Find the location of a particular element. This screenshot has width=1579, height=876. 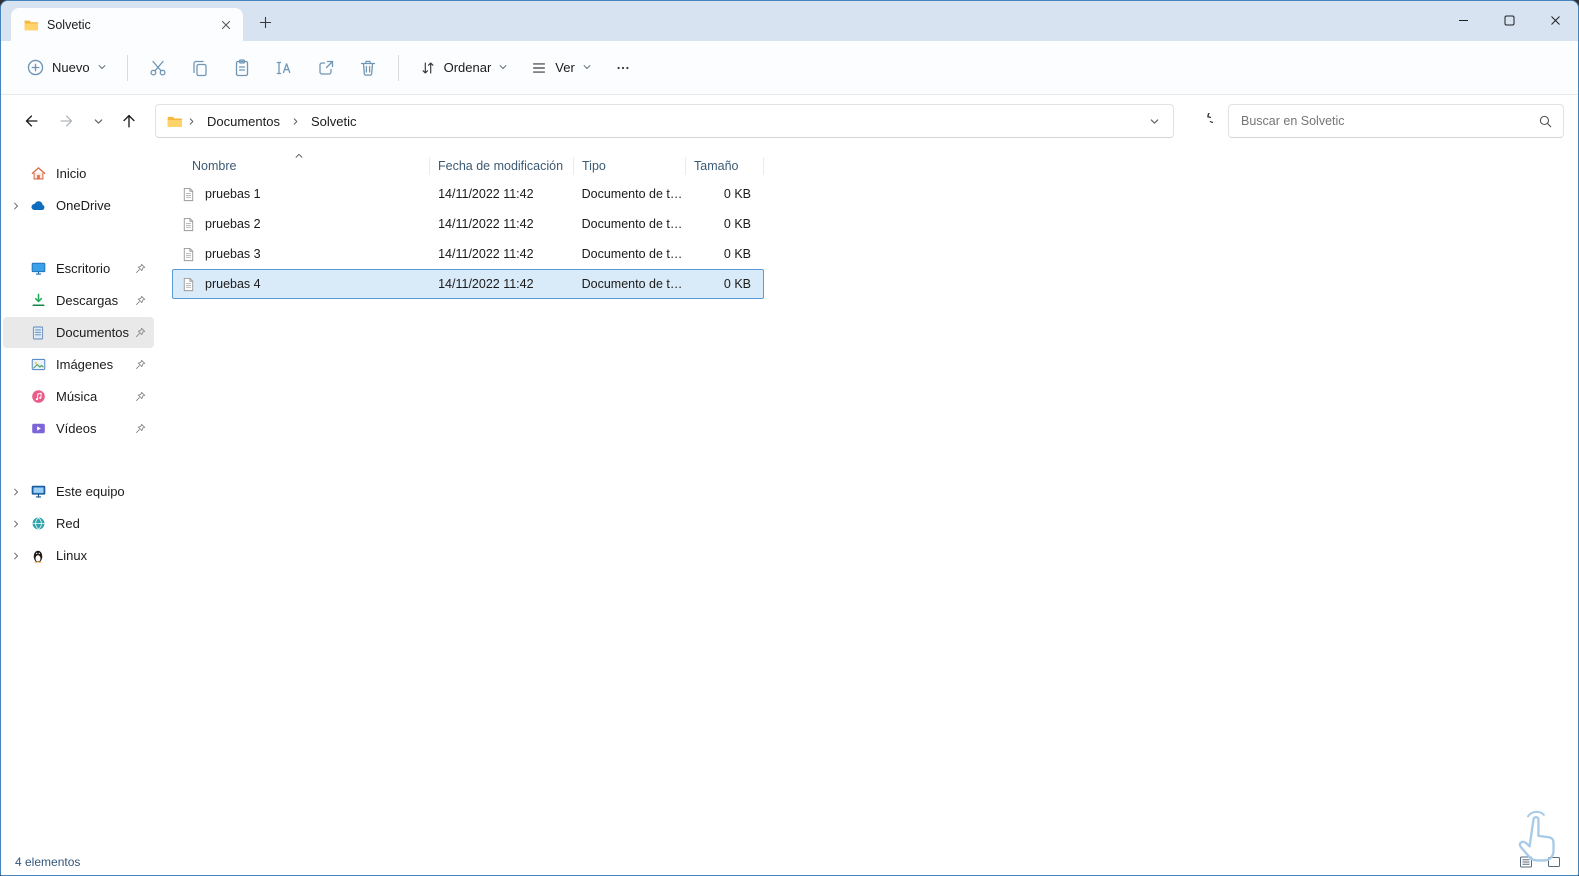

delete-button is located at coordinates (368, 68).